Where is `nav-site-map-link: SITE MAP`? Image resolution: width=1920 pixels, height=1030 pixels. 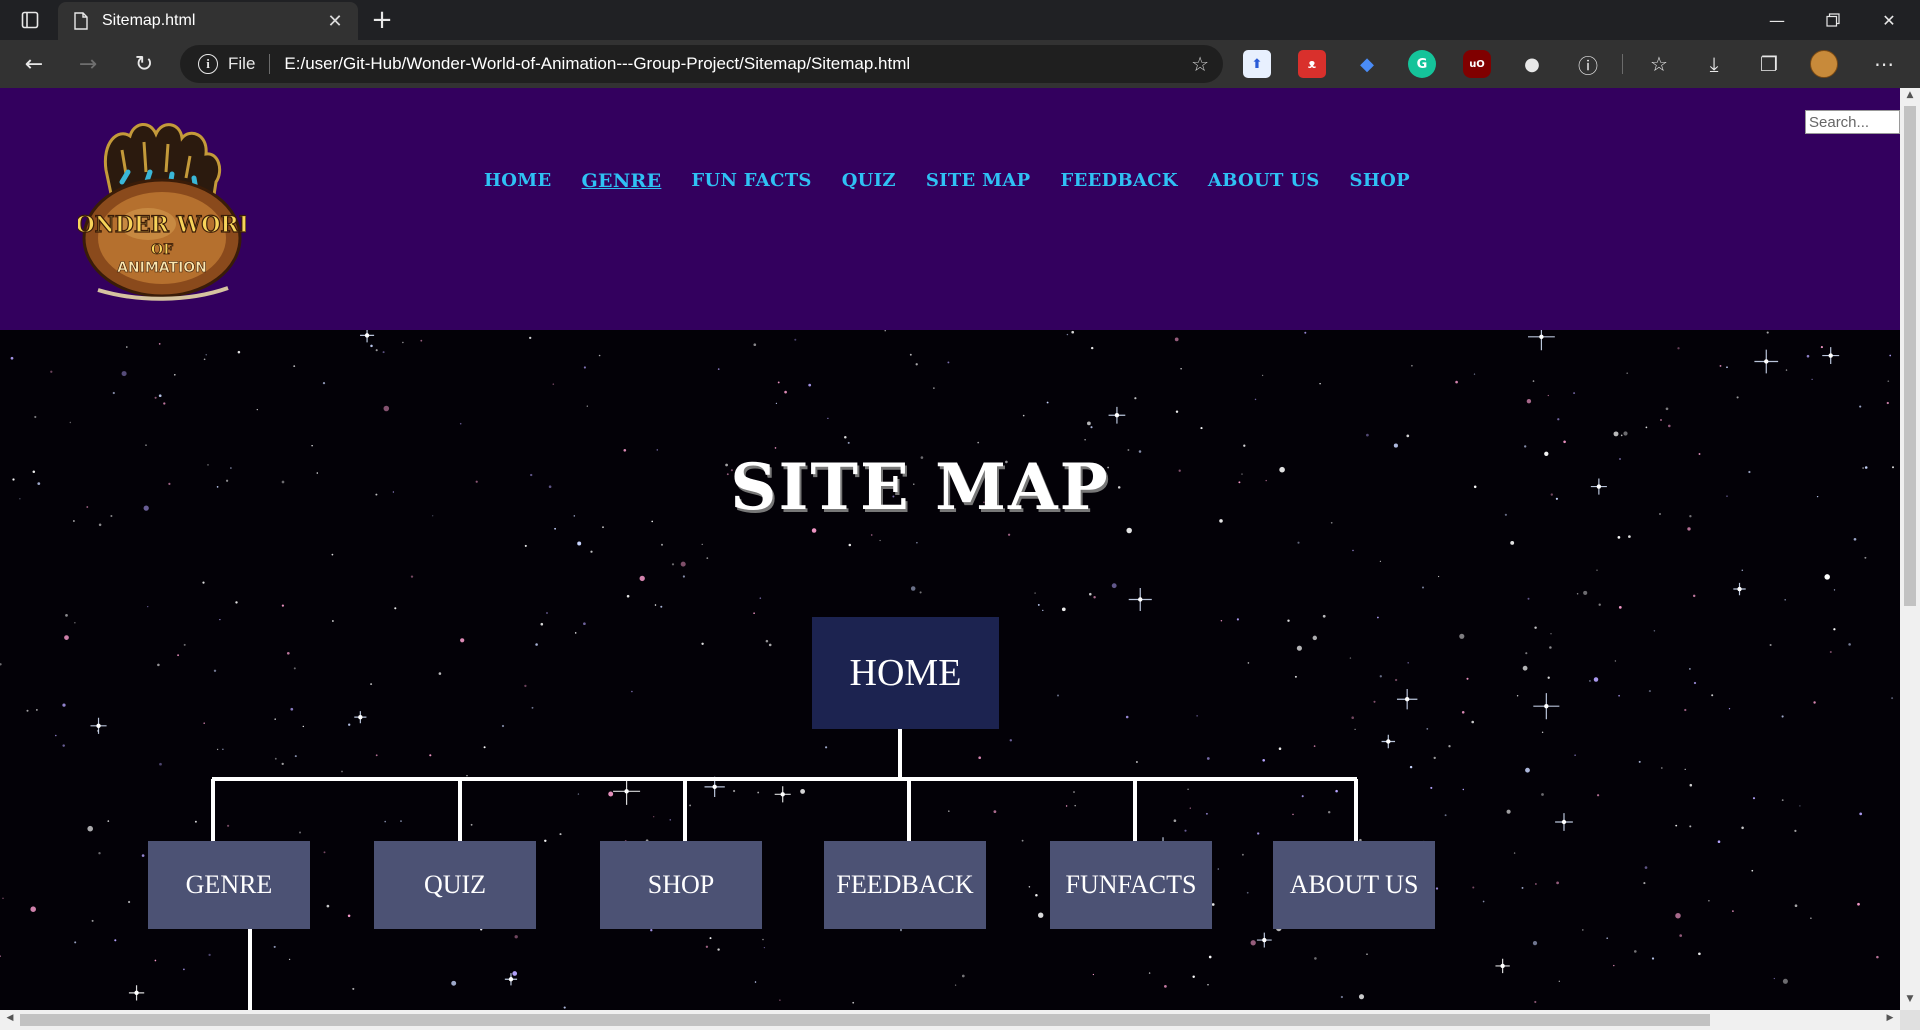
nav-site-map-link: SITE MAP is located at coordinates (978, 181).